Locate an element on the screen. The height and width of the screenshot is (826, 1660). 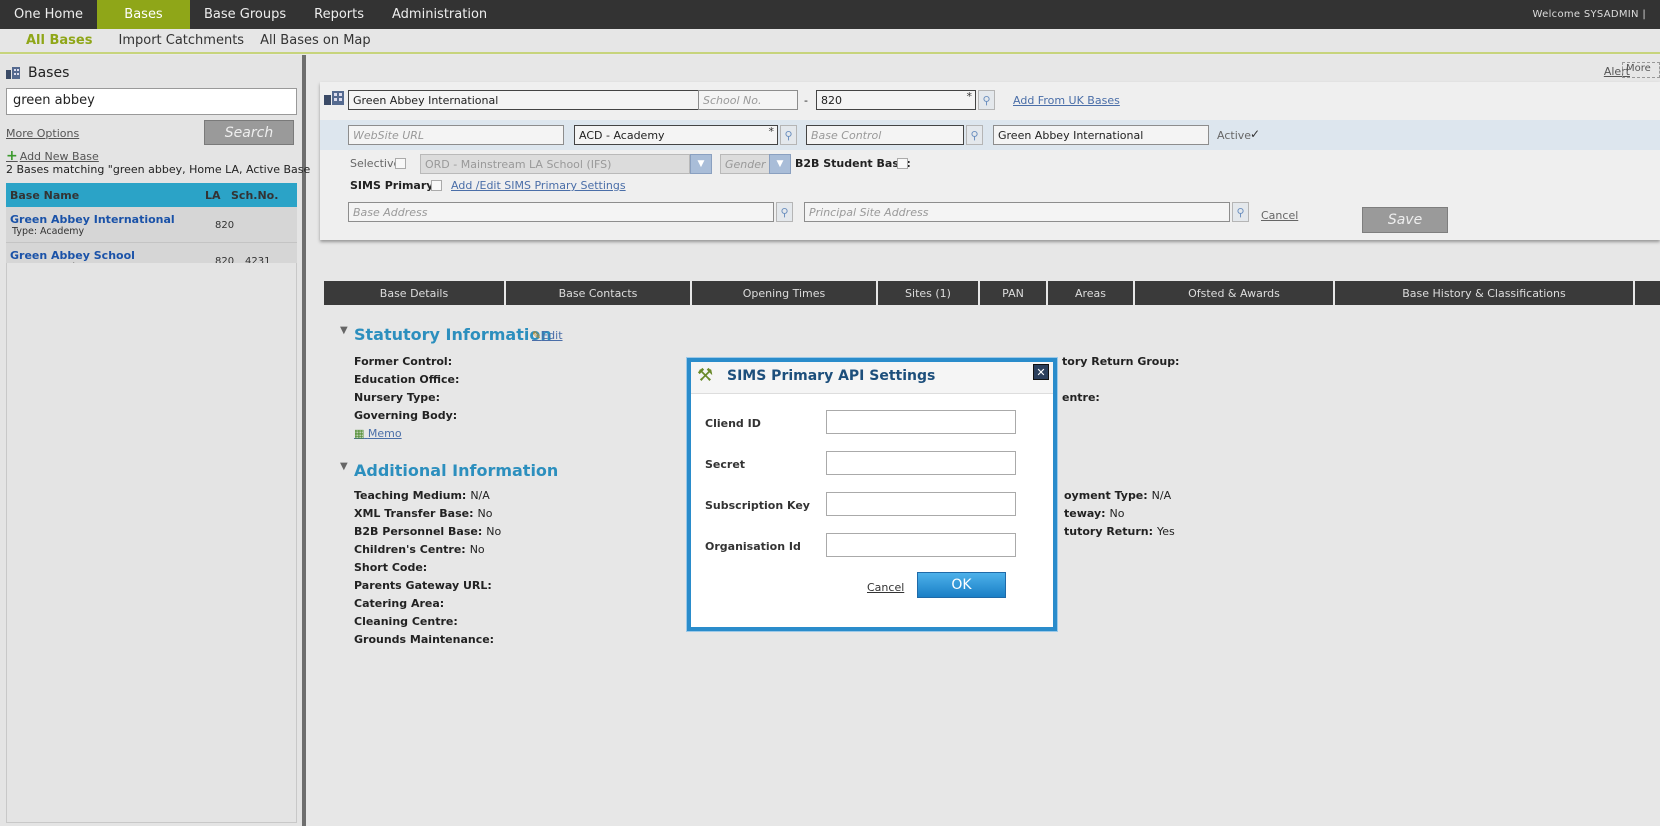
memo-label: Memo is located at coordinates (384, 433).